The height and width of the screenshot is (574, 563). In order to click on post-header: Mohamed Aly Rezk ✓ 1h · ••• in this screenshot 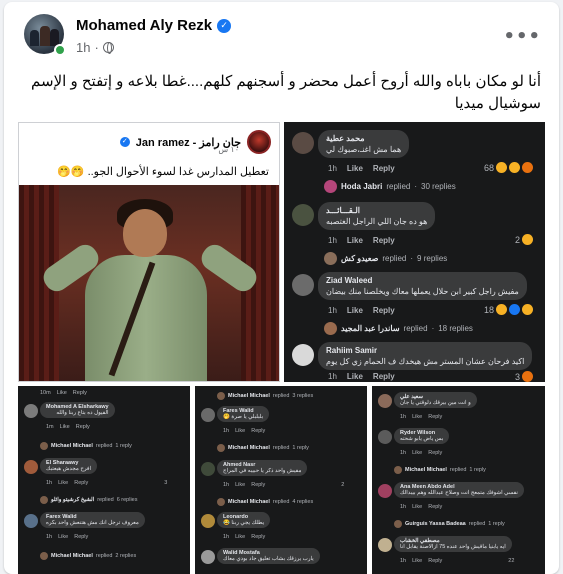, I will do `click(281, 38)`.